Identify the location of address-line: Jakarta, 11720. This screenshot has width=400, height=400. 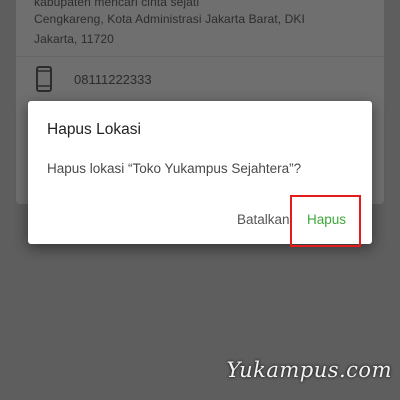
(74, 39).